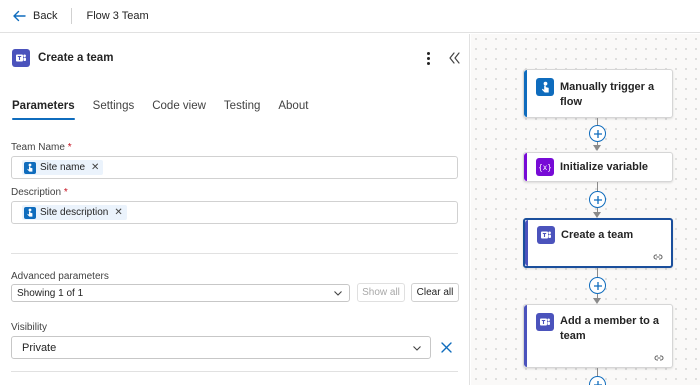 The width and height of the screenshot is (700, 385). I want to click on clear-visibility-icon, so click(446, 347).